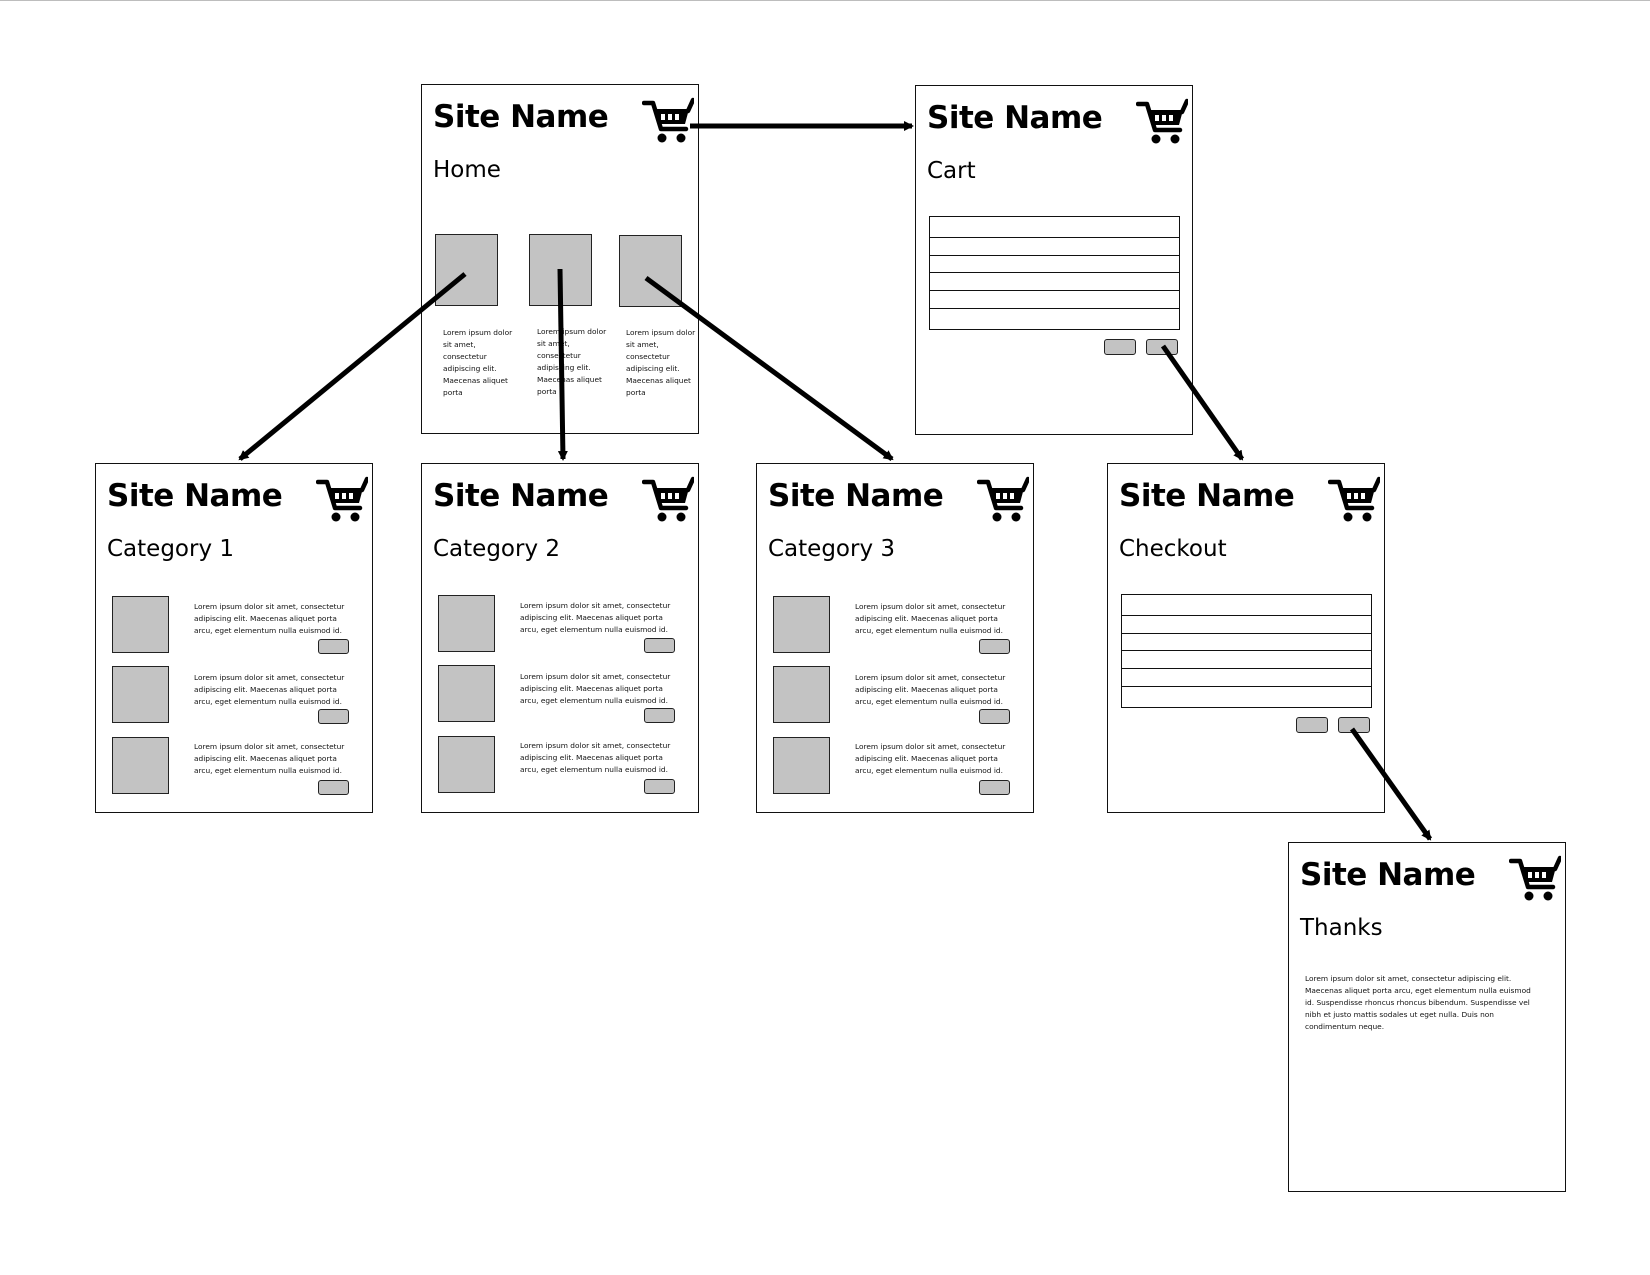 The width and height of the screenshot is (1650, 1275). Describe the element at coordinates (1312, 725) in the screenshot. I see `back-button` at that location.